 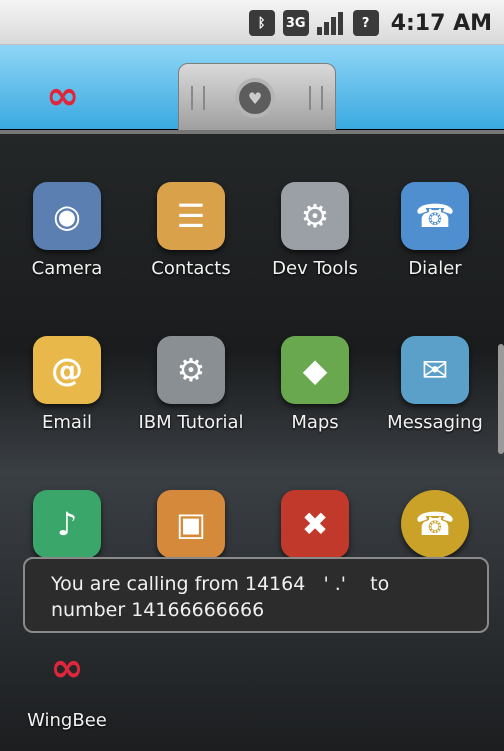 I want to click on app-email: @ Email, so click(x=67, y=384).